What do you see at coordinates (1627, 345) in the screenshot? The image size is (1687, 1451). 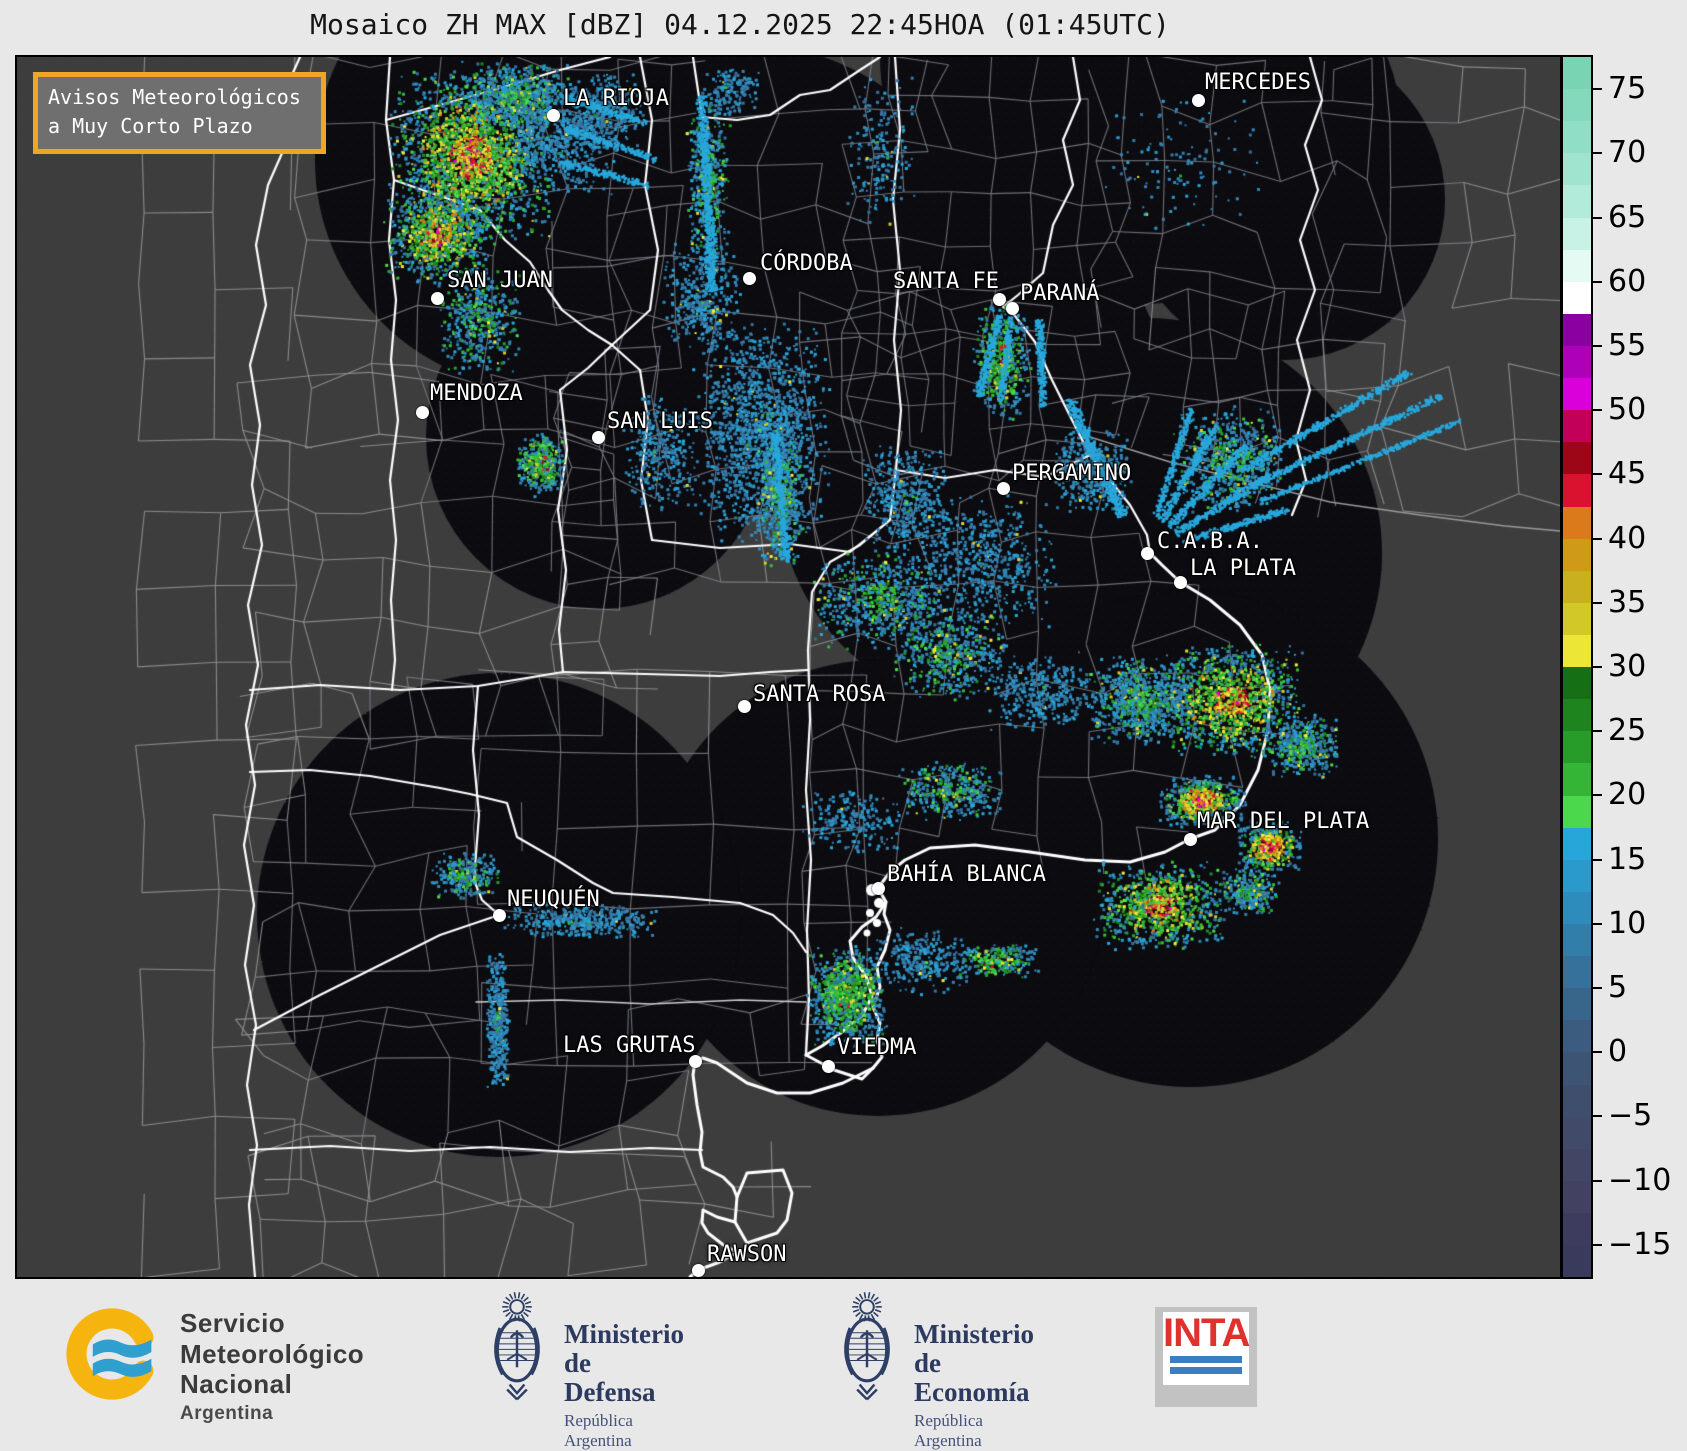 I see `colorbar-tick-label: 55` at bounding box center [1627, 345].